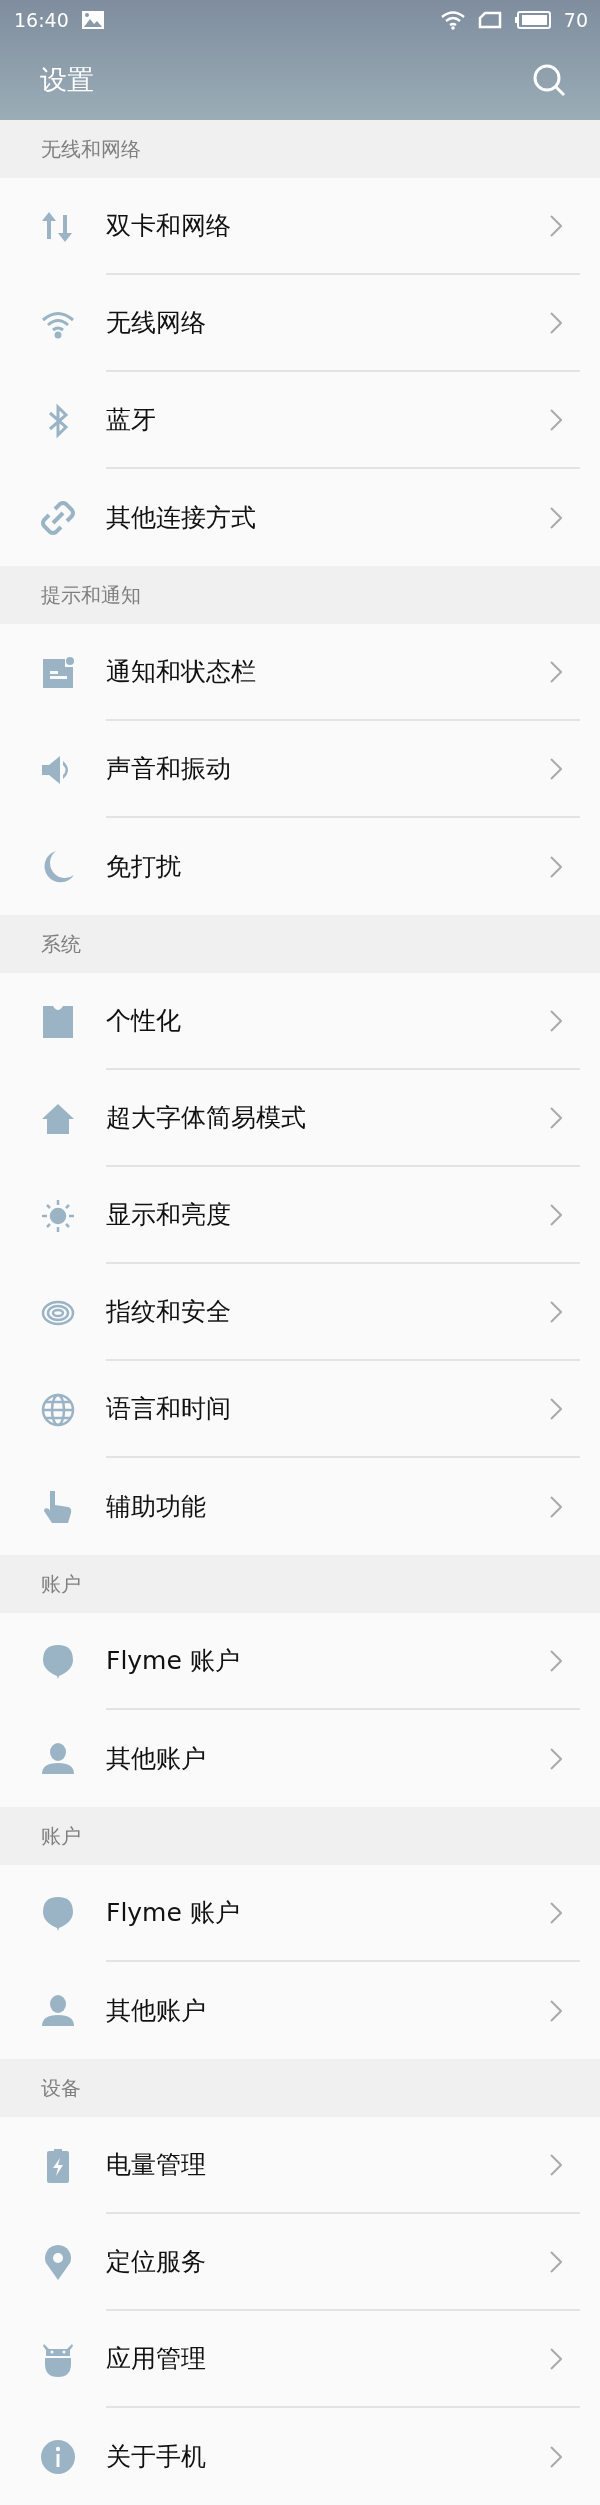 Image resolution: width=600 pixels, height=2505 pixels. What do you see at coordinates (532, 20) in the screenshot?
I see `battery-icon` at bounding box center [532, 20].